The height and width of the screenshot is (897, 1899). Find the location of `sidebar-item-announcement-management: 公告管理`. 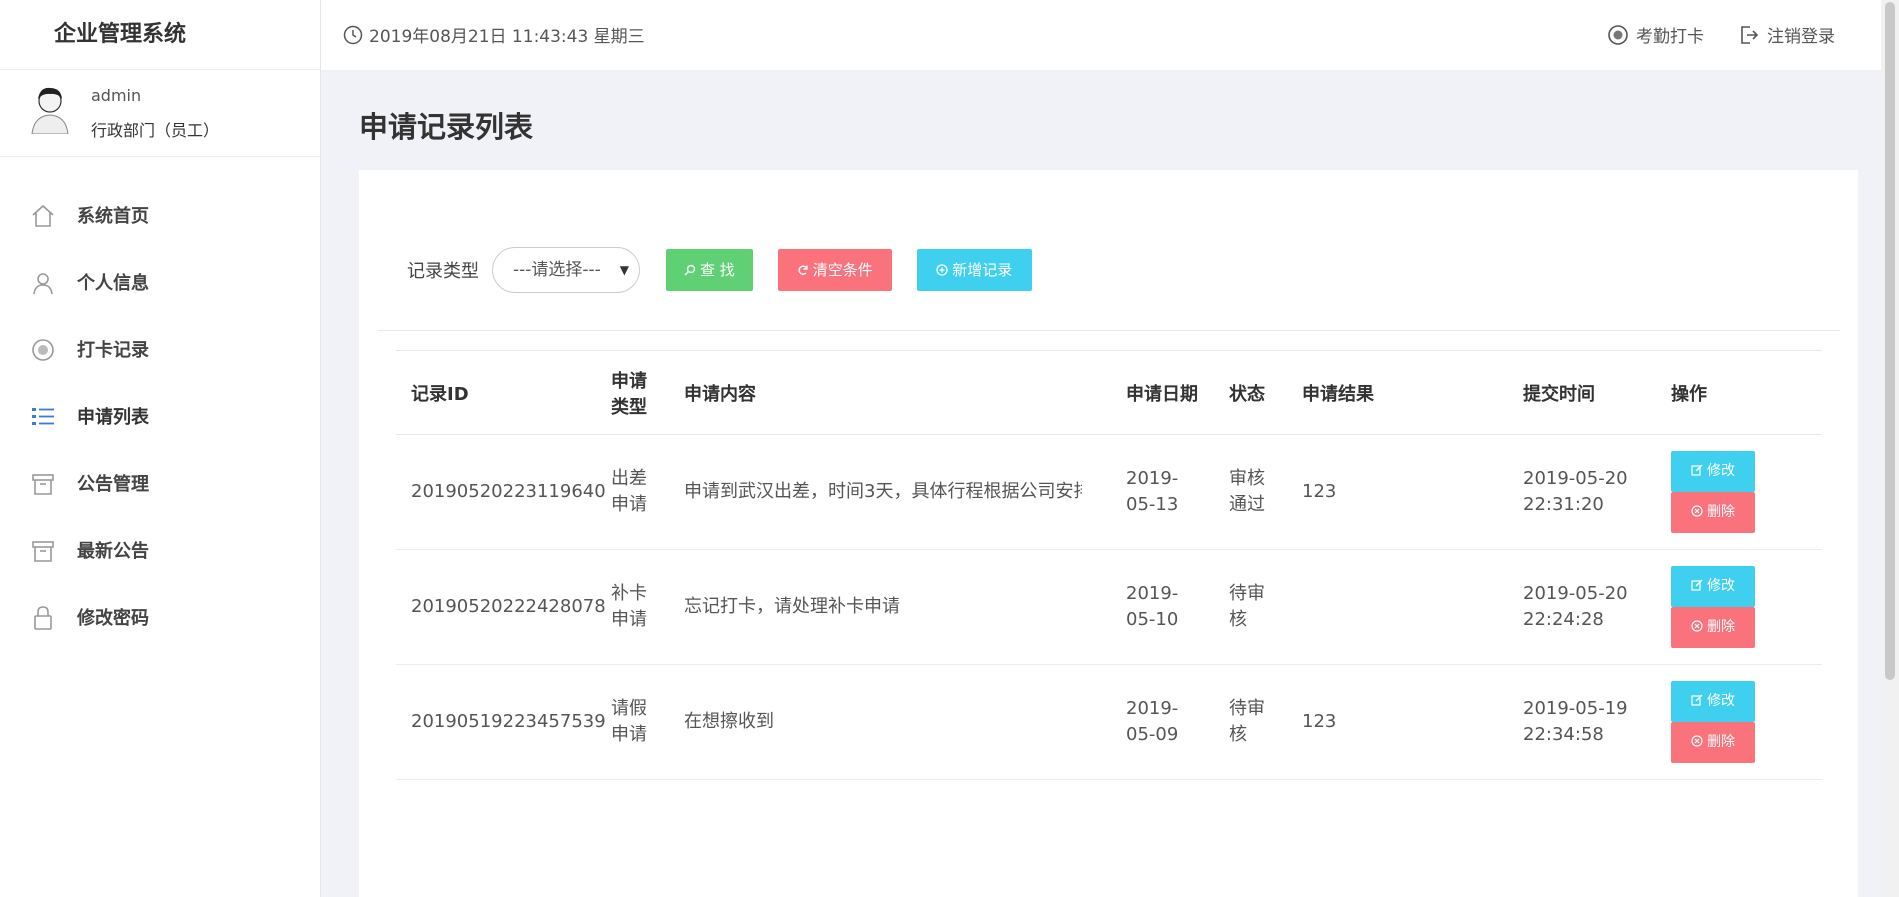

sidebar-item-announcement-management: 公告管理 is located at coordinates (160, 484).